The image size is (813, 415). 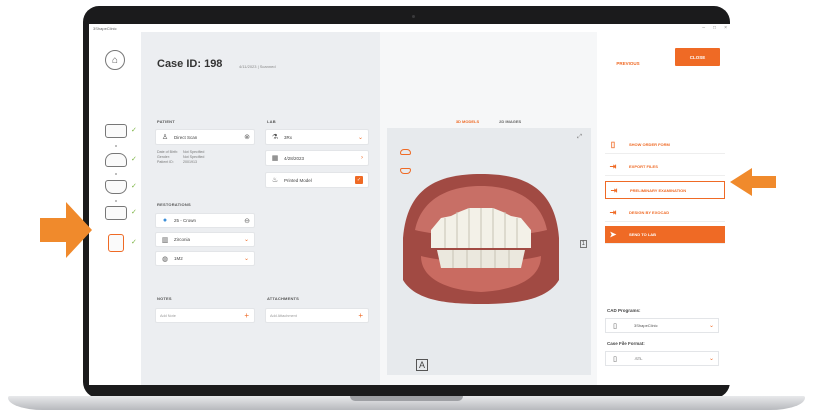 I want to click on patient-field: ♙ Direct Scan ⊗, so click(x=205, y=137).